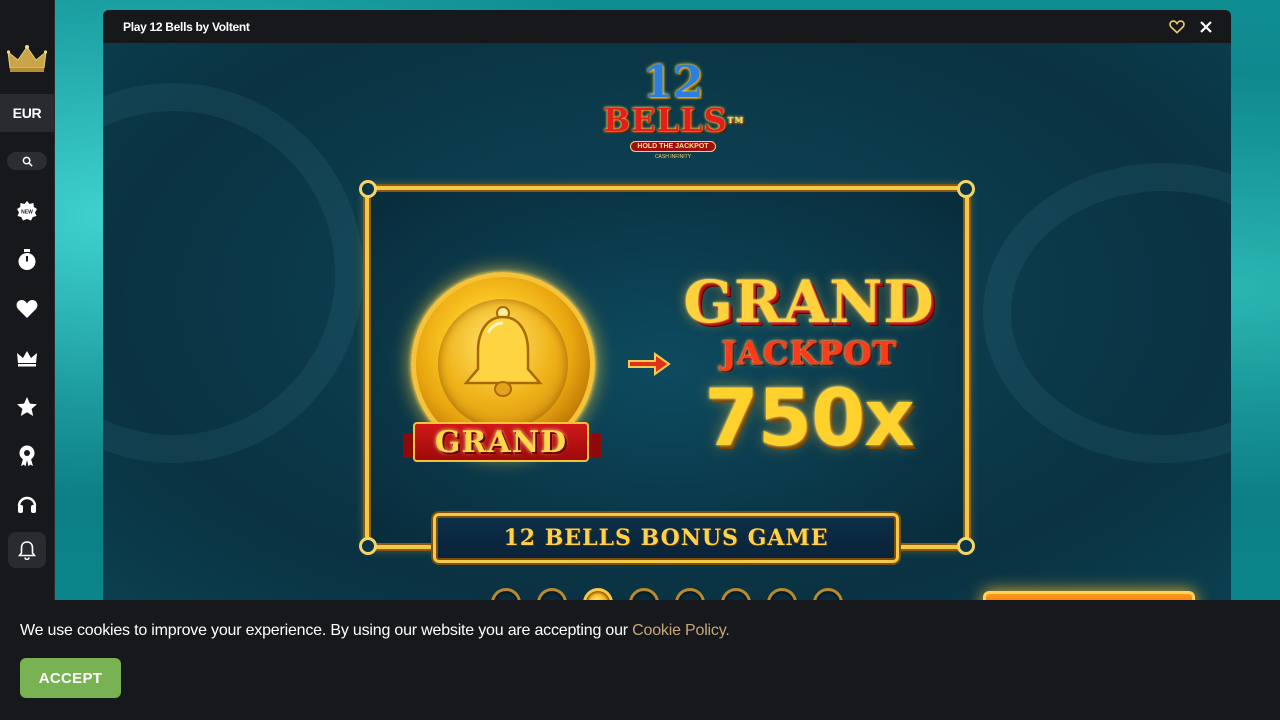  I want to click on search-button, so click(27, 161).